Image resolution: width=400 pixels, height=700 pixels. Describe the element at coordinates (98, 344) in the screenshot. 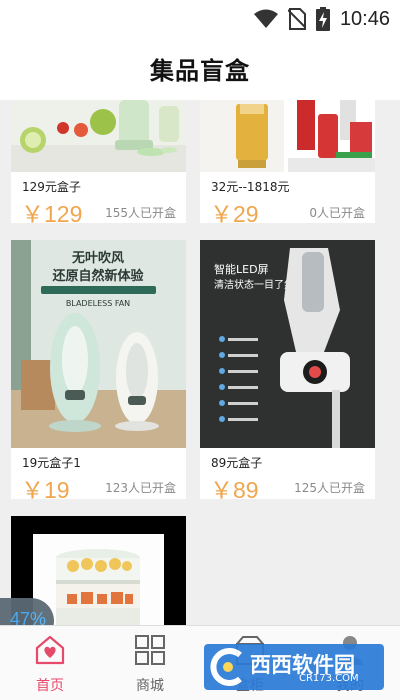

I see `product-image: 无叶吹风 还原自然新体验 BLADELESS FAN` at that location.